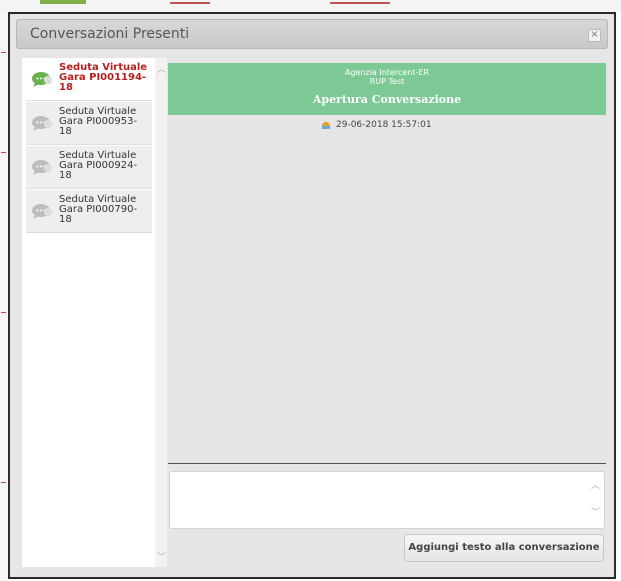  I want to click on conversation-list-scrollbar: ︿ ﹀, so click(161, 312).